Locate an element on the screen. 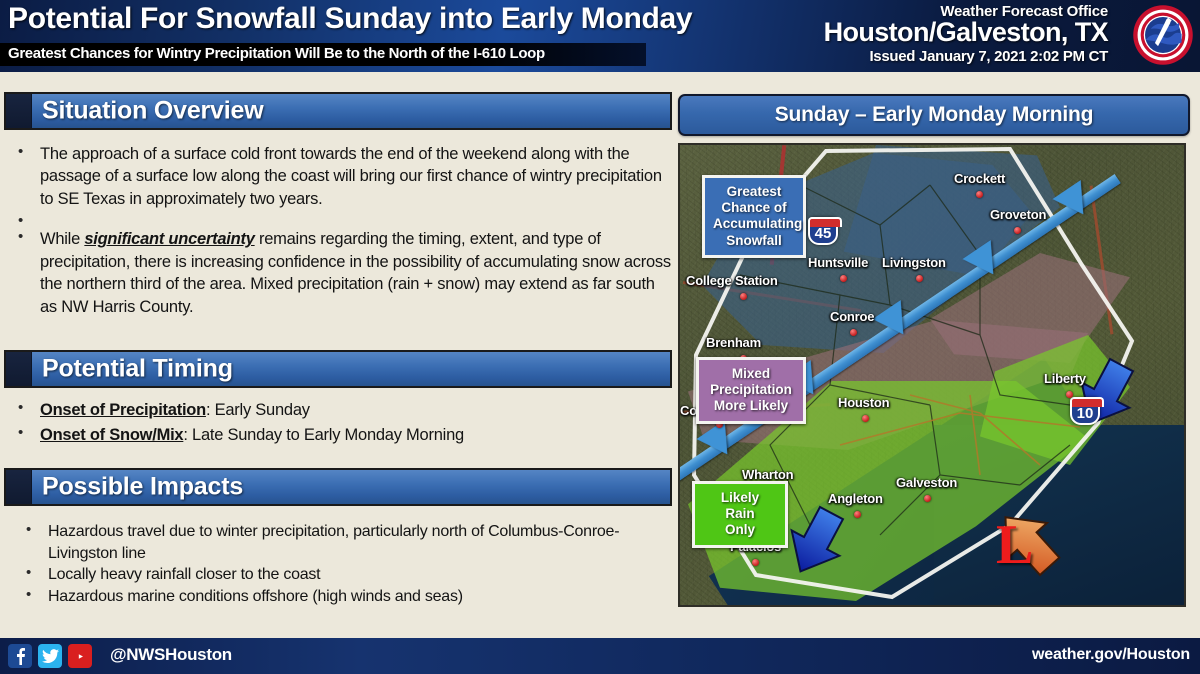 Image resolution: width=1200 pixels, height=674 pixels. social-handle: @NWSHouston is located at coordinates (171, 654).